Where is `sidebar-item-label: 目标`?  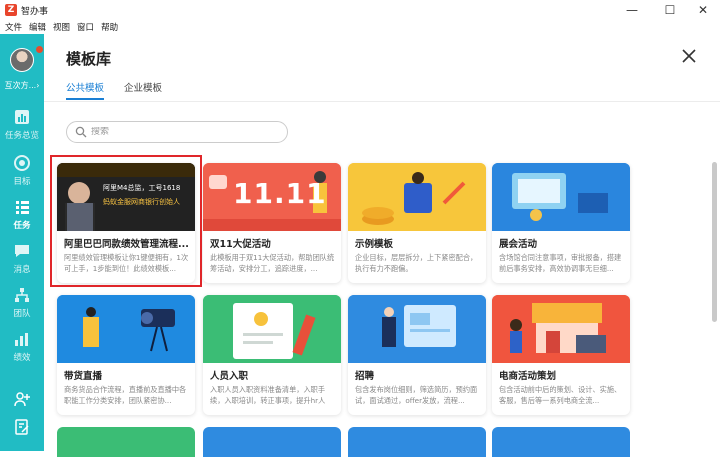
sidebar-item-label: 目标 is located at coordinates (22, 182).